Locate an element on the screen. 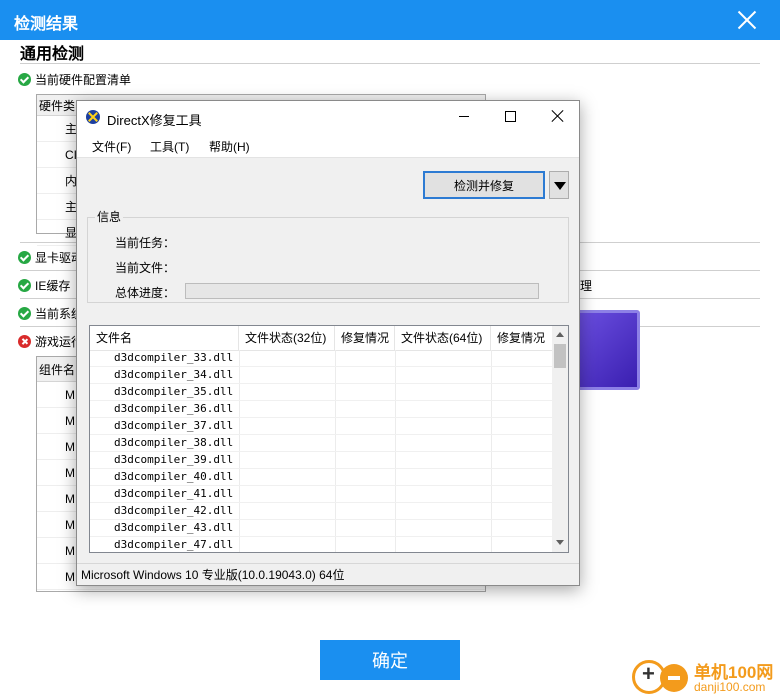  scroll-down-icon is located at coordinates (560, 542).